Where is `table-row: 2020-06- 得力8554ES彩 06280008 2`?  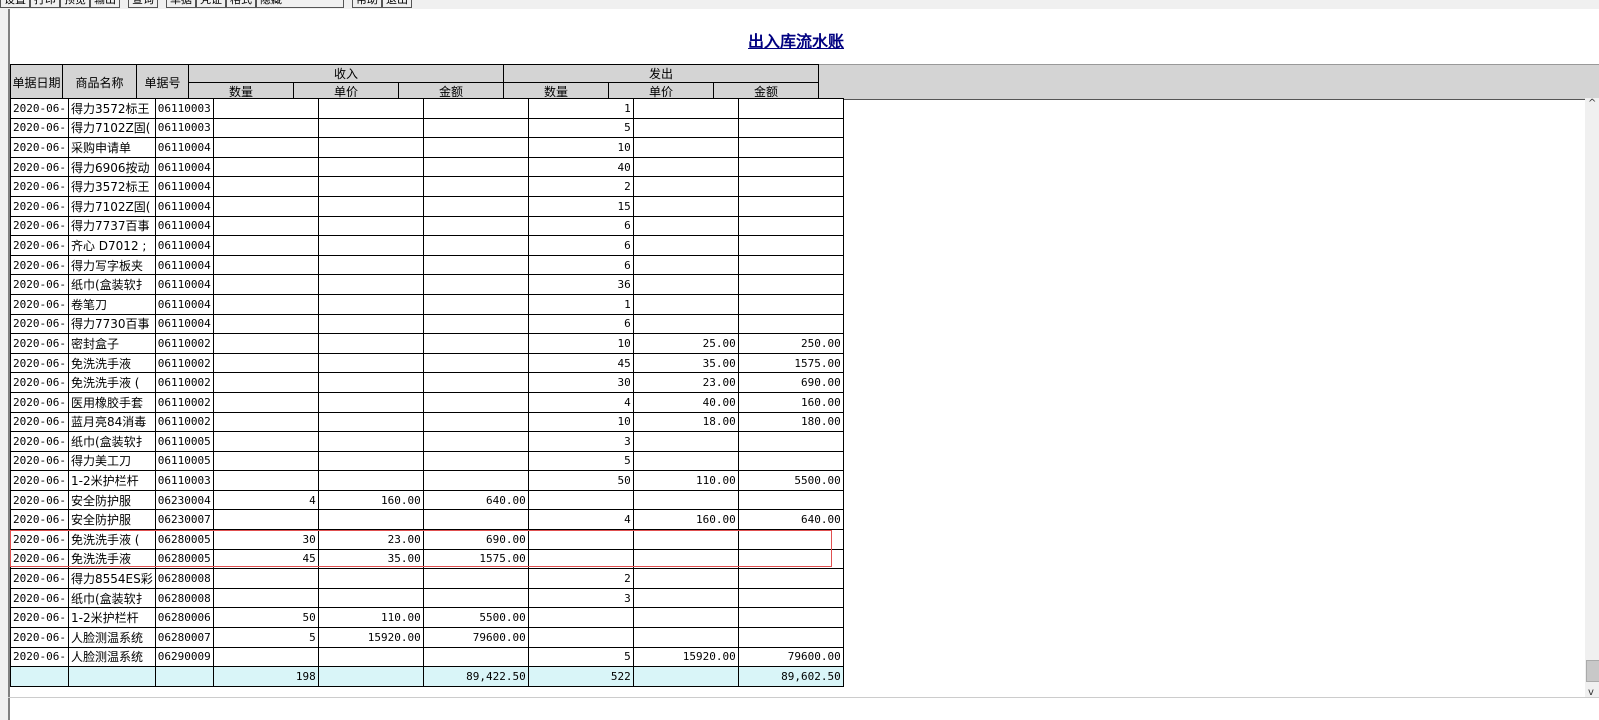
table-row: 2020-06- 得力8554ES彩 06280008 2 is located at coordinates (427, 578).